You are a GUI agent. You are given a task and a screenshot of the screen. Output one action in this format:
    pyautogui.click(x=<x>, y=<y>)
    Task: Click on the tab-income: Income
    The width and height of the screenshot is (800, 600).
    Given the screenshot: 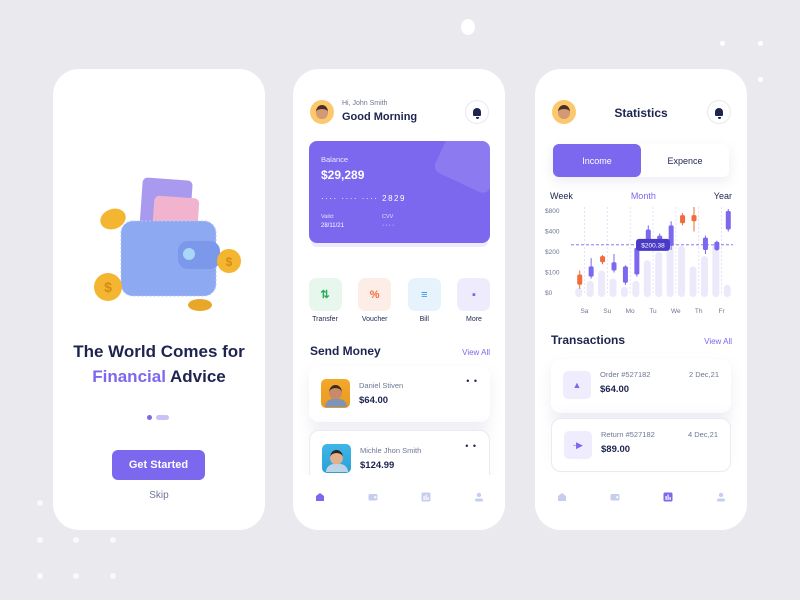 What is the action you would take?
    pyautogui.click(x=597, y=160)
    